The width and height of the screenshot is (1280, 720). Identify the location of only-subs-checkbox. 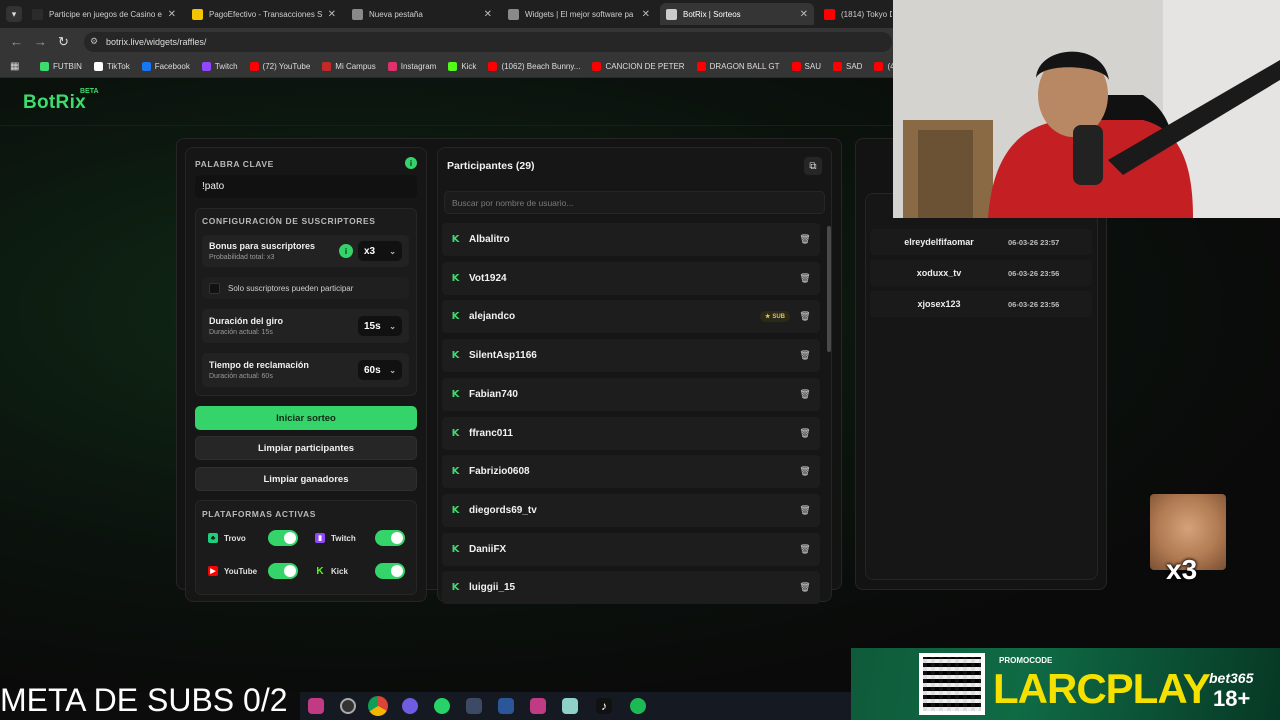
(214, 288).